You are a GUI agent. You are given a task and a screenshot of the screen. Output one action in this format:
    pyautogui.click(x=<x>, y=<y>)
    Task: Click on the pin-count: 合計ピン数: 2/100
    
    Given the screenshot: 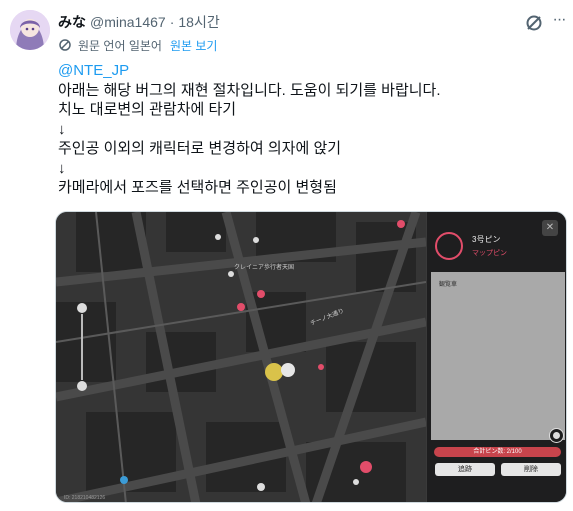 What is the action you would take?
    pyautogui.click(x=497, y=452)
    